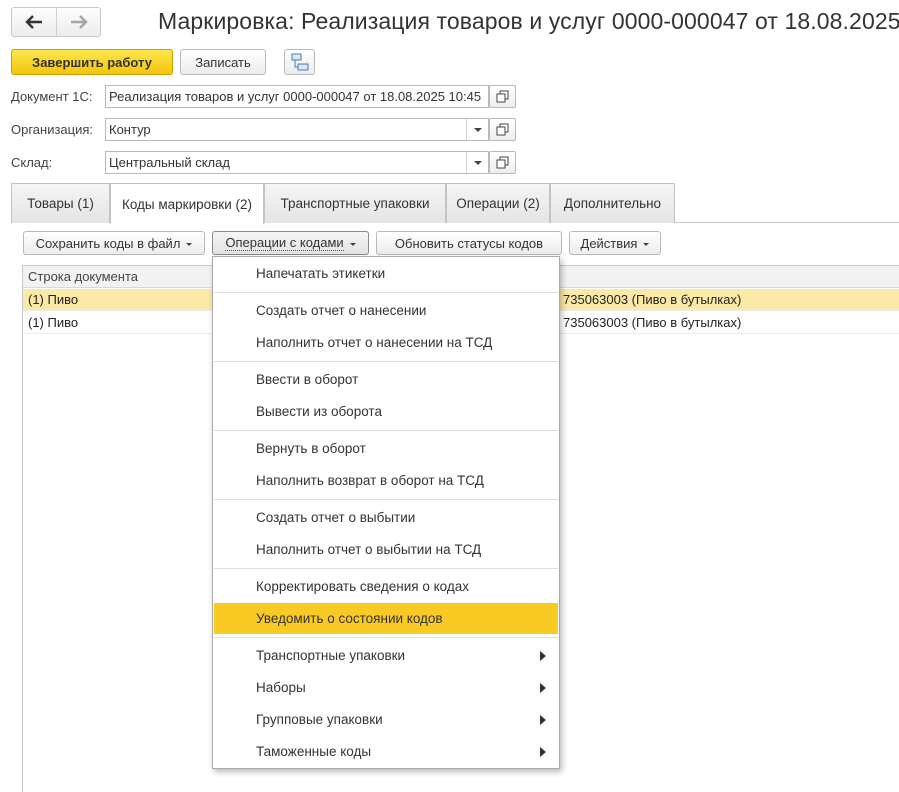 The image size is (899, 792). What do you see at coordinates (469, 243) in the screenshot?
I see `refresh-statuses-button: Обновить статусы кодов` at bounding box center [469, 243].